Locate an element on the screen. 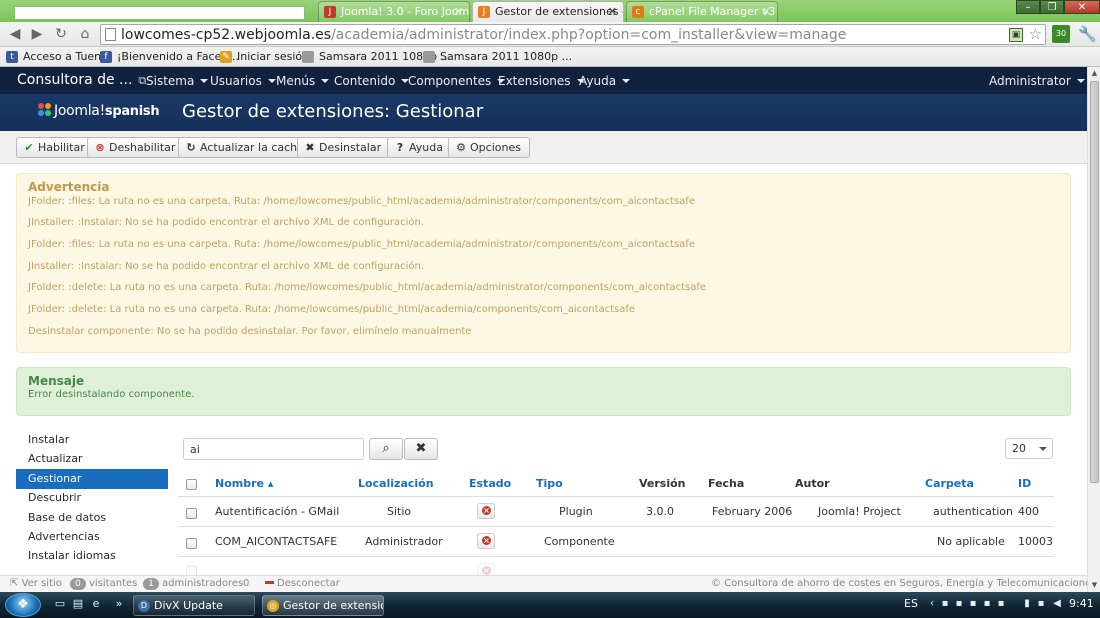 The image size is (1100, 618). wrench-icon: 🔧 is located at coordinates (1087, 34).